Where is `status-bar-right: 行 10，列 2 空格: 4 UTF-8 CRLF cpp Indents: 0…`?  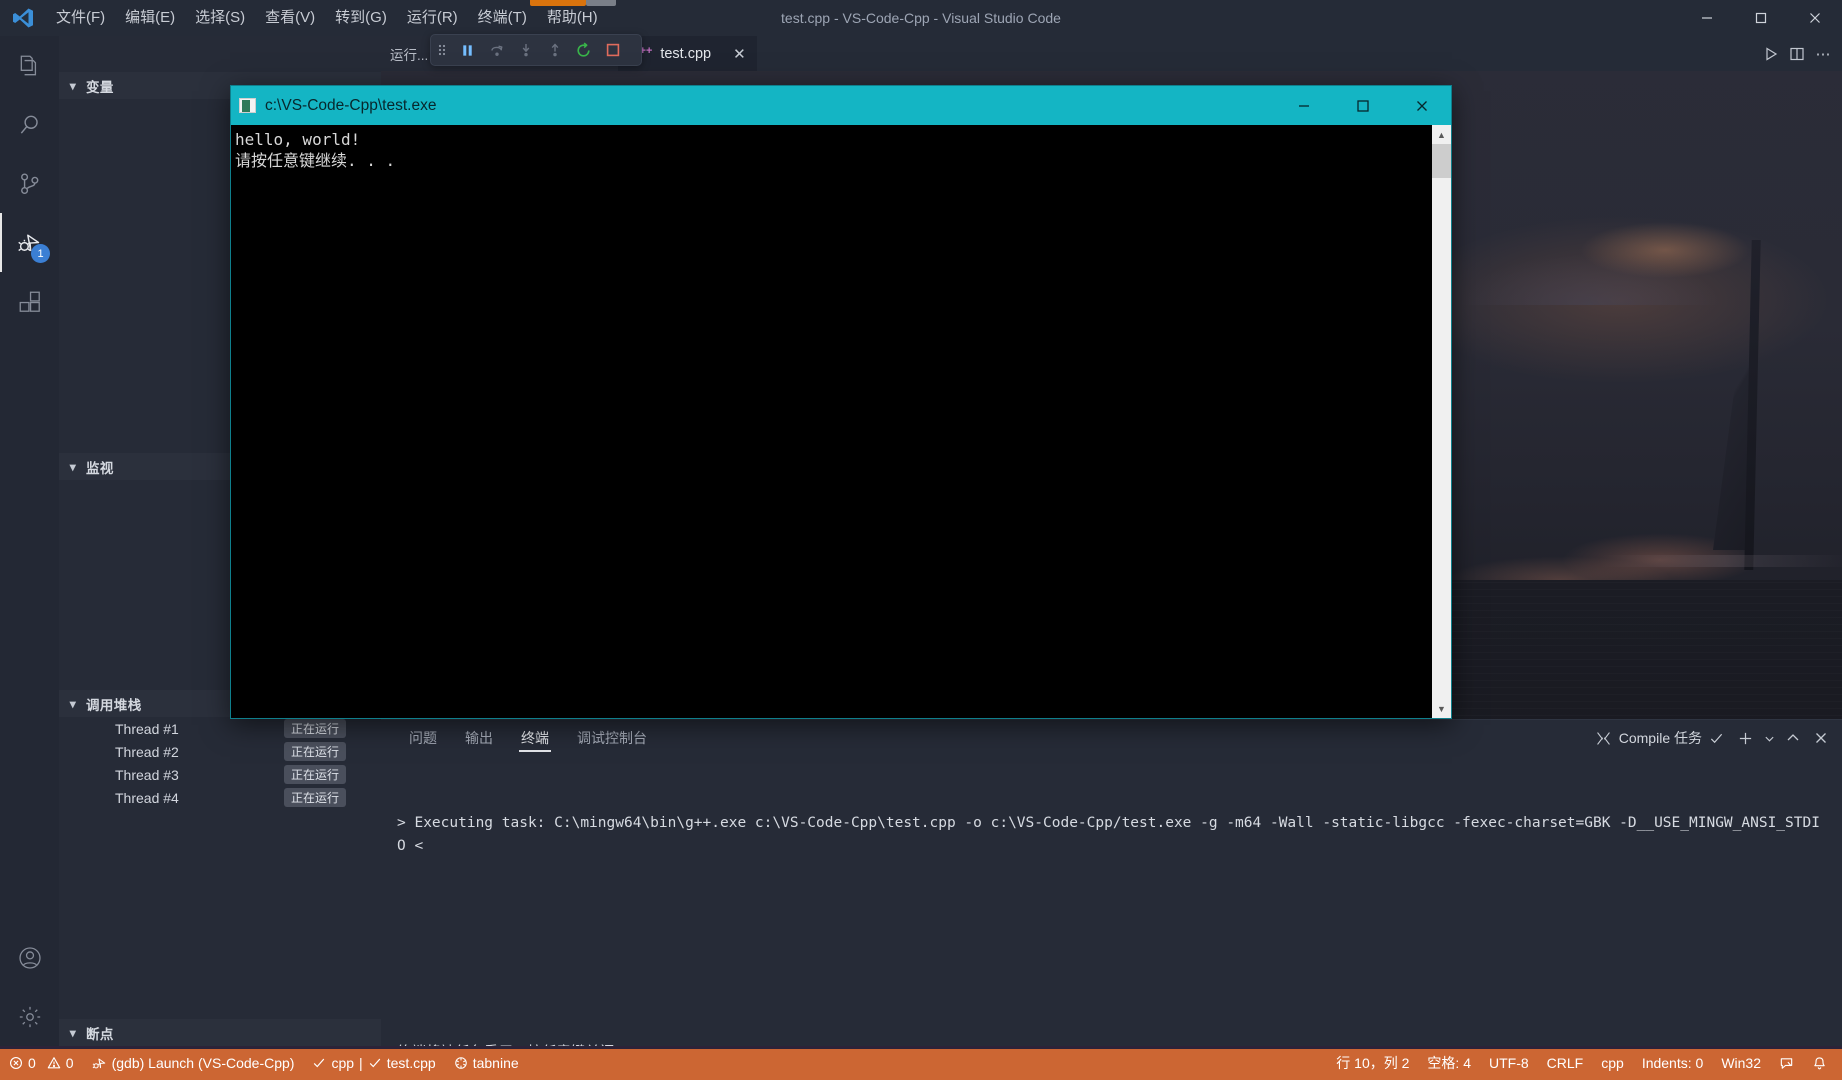
status-bar-right: 行 10，列 2 空格: 4 UTF-8 CRLF cpp Indents: 0… is located at coordinates (1584, 1063).